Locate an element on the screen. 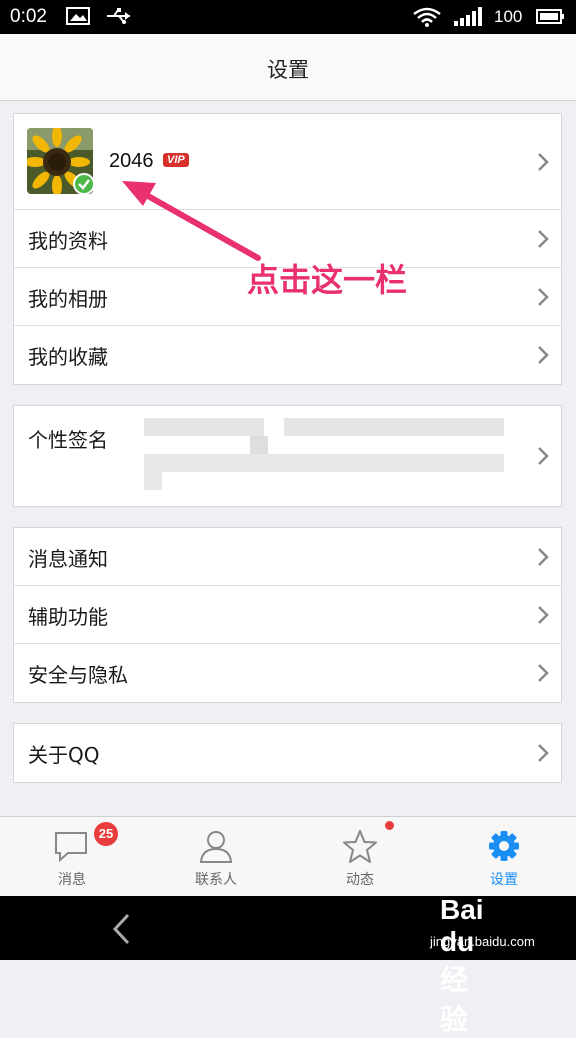 Image resolution: width=576 pixels, height=1038 pixels. menu-item-accessibility: 辅助功能 is located at coordinates (287, 615).